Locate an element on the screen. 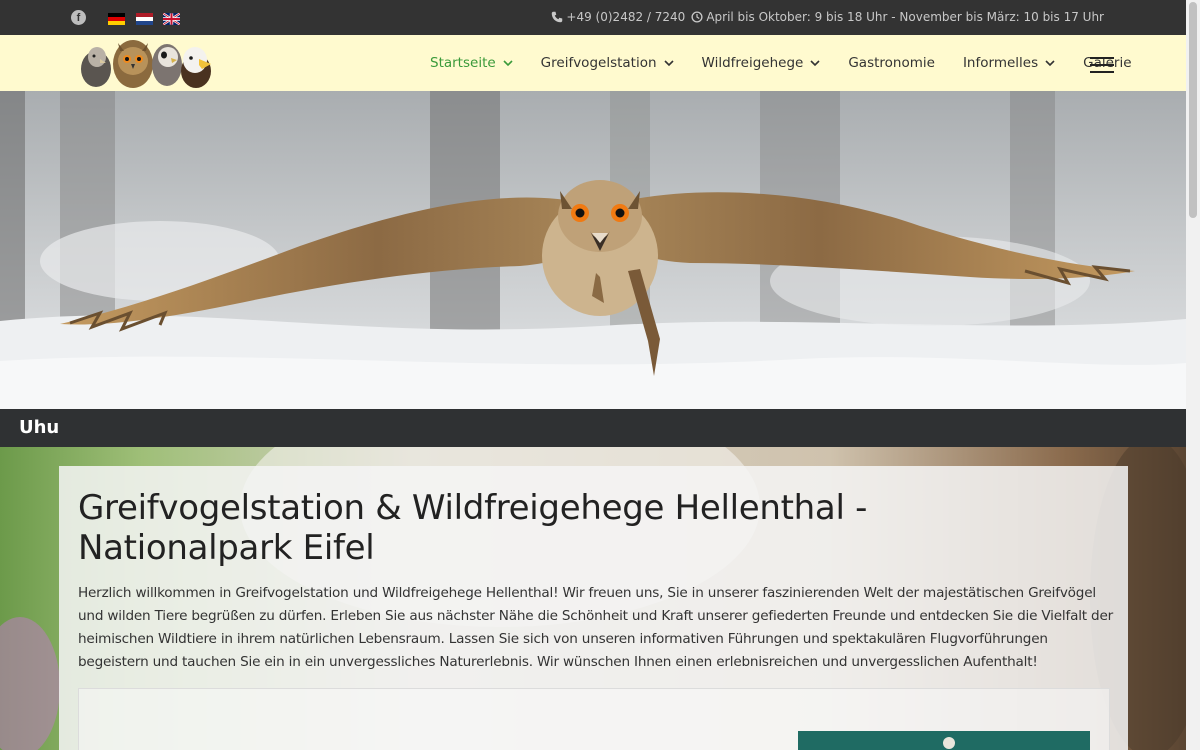  phone-number: +49 (0)2482 / 7240 is located at coordinates (625, 17).